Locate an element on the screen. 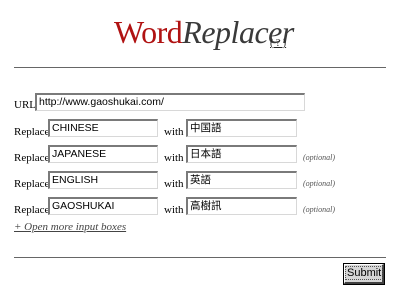 Image resolution: width=400 pixels, height=300 pixels. replace-from-input-1: CHINESE is located at coordinates (103, 128).